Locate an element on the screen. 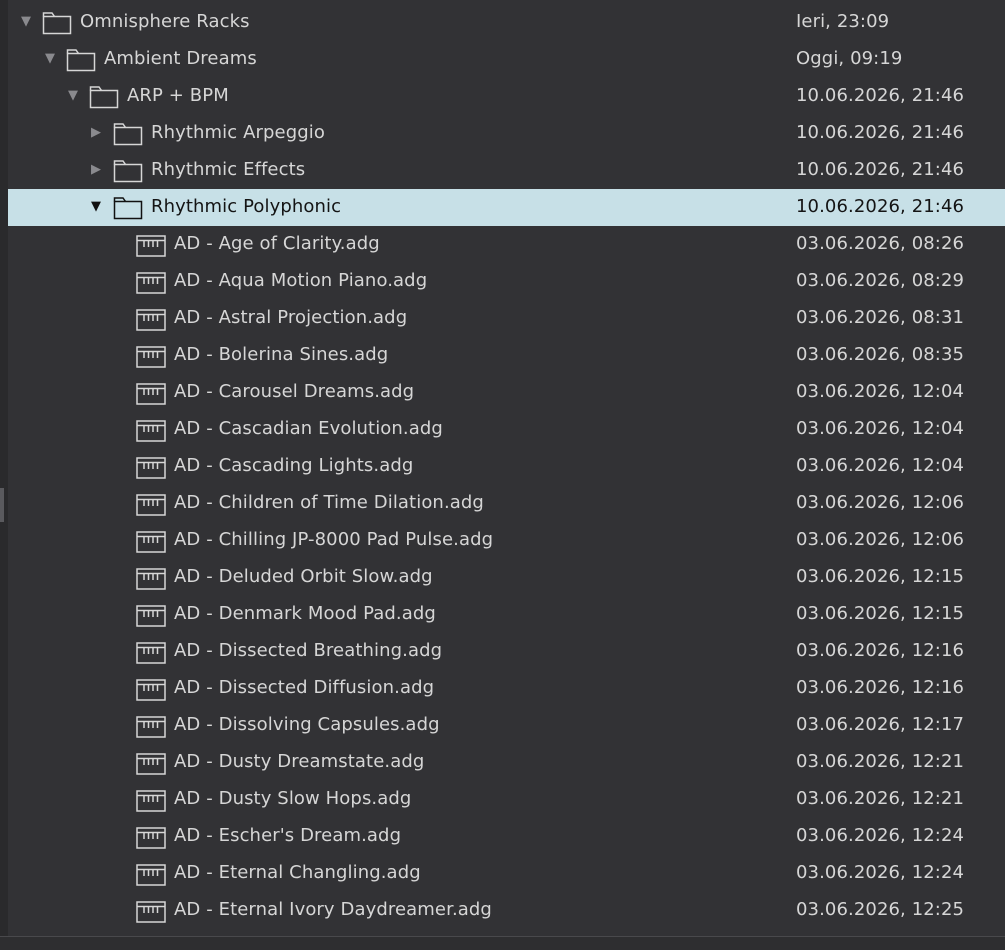  file-name: AD - Dusty Dreamstate.adg is located at coordinates (299, 761).